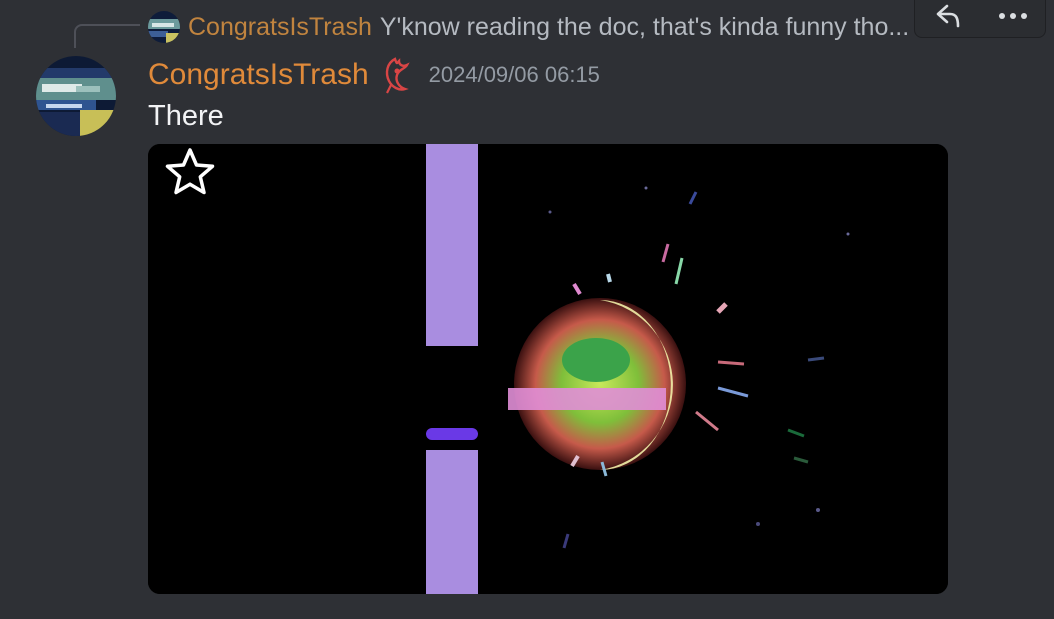 The height and width of the screenshot is (619, 1054). I want to click on reply-icon, so click(947, 16).